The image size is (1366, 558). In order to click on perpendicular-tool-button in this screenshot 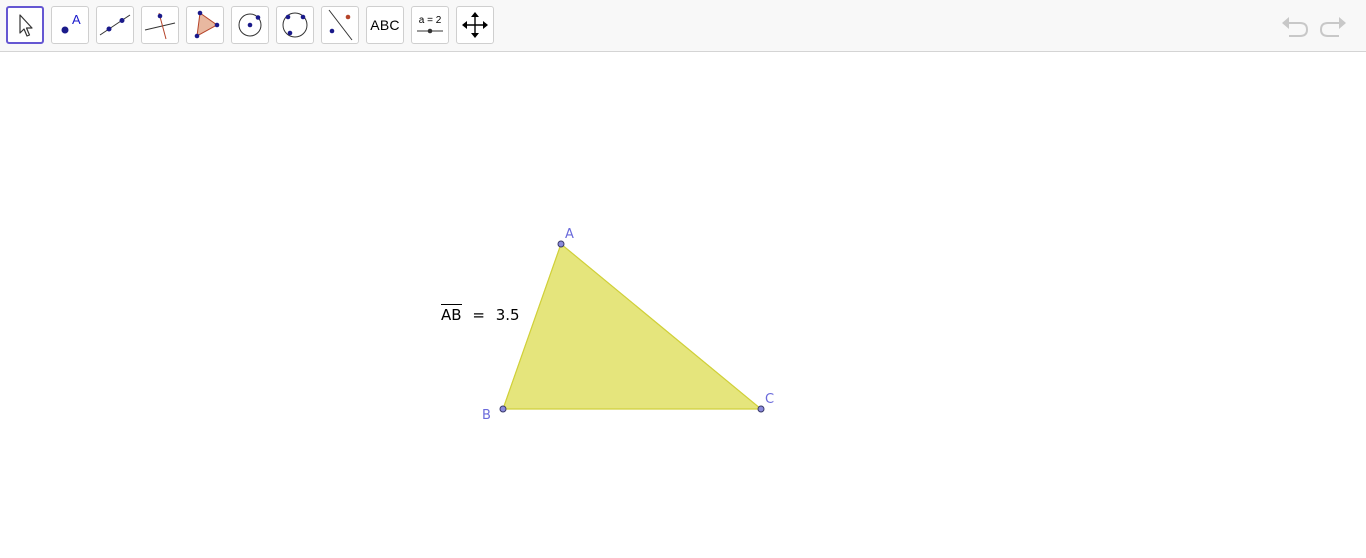, I will do `click(160, 25)`.